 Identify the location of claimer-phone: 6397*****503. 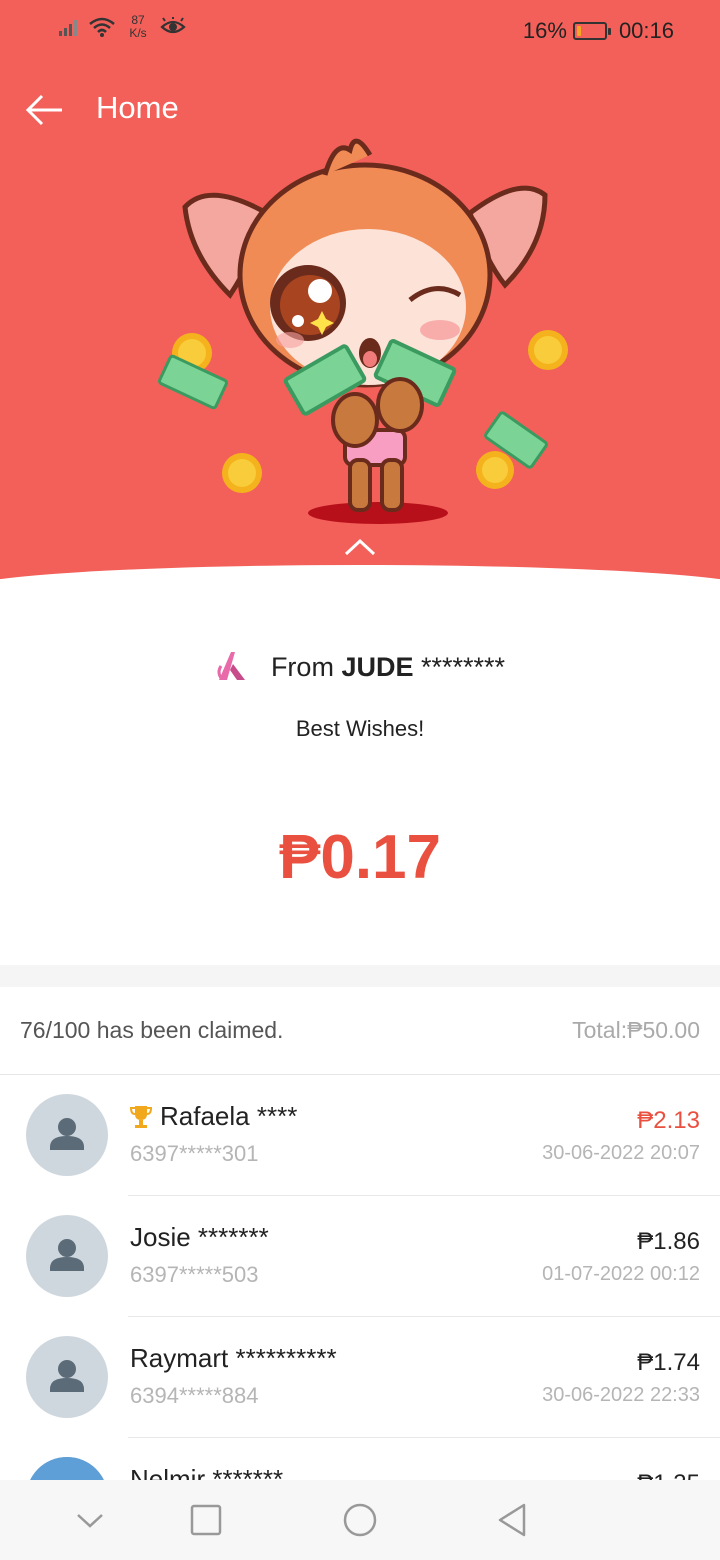
(194, 1274).